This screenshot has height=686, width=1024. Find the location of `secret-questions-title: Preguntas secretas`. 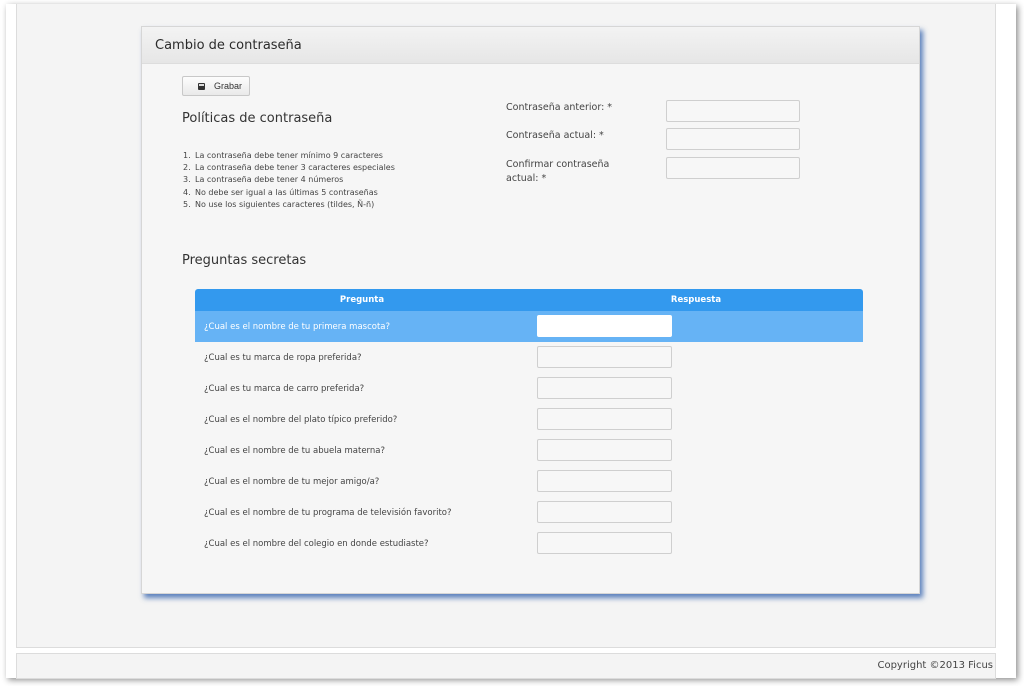

secret-questions-title: Preguntas secretas is located at coordinates (244, 260).